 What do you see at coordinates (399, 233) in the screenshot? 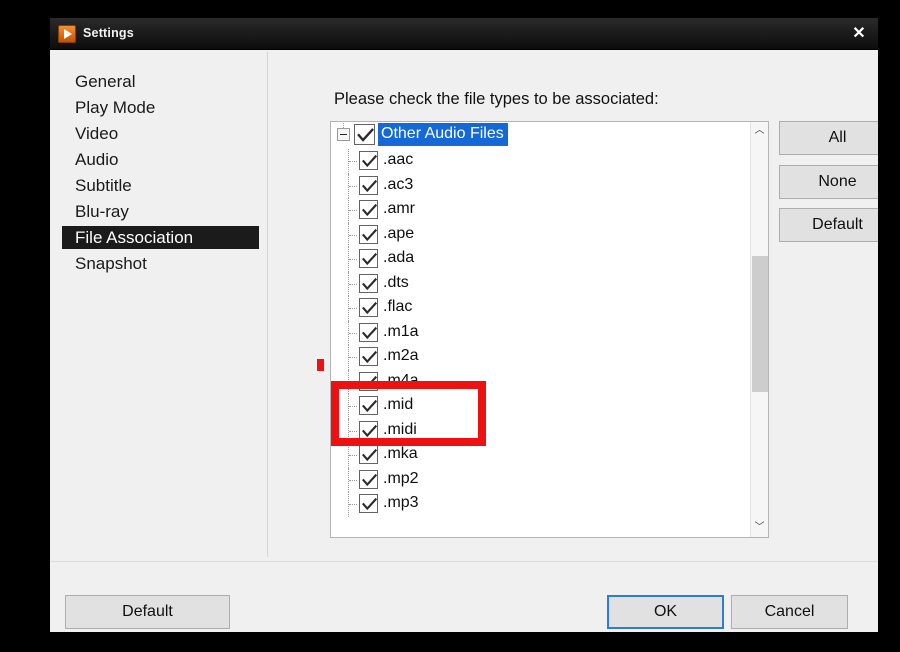
I see `file-type-label: .ape` at bounding box center [399, 233].